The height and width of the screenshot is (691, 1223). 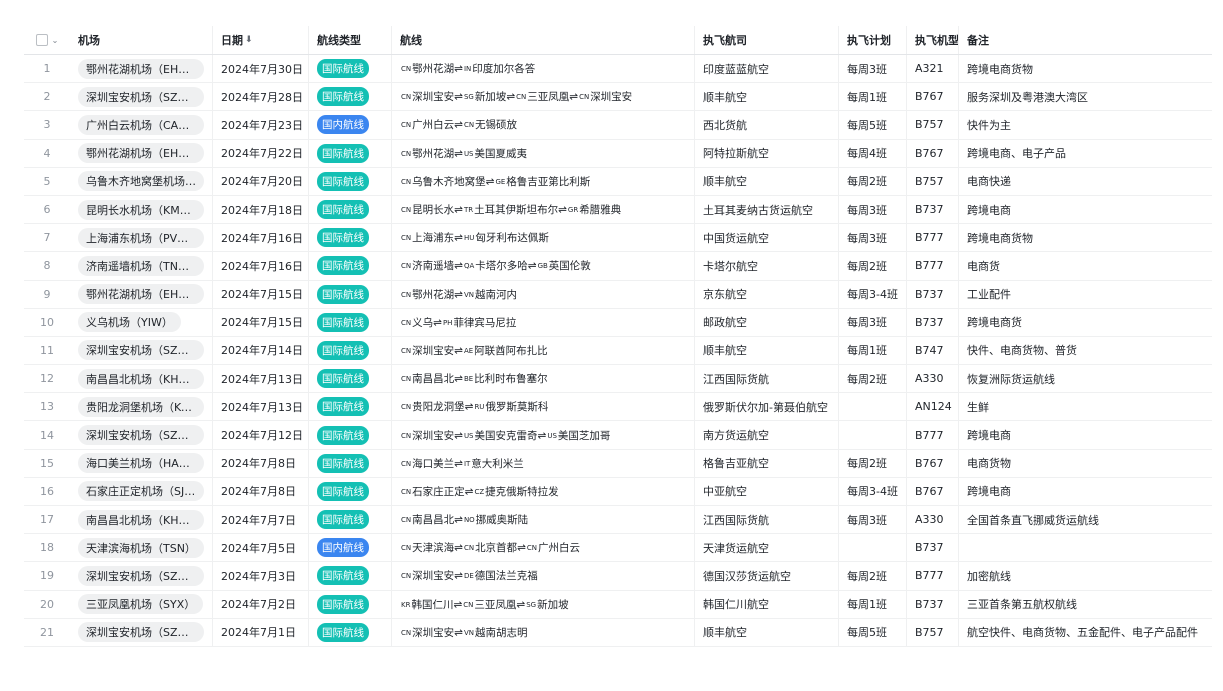 I want to click on row-number-cell: 8, so click(x=47, y=265).